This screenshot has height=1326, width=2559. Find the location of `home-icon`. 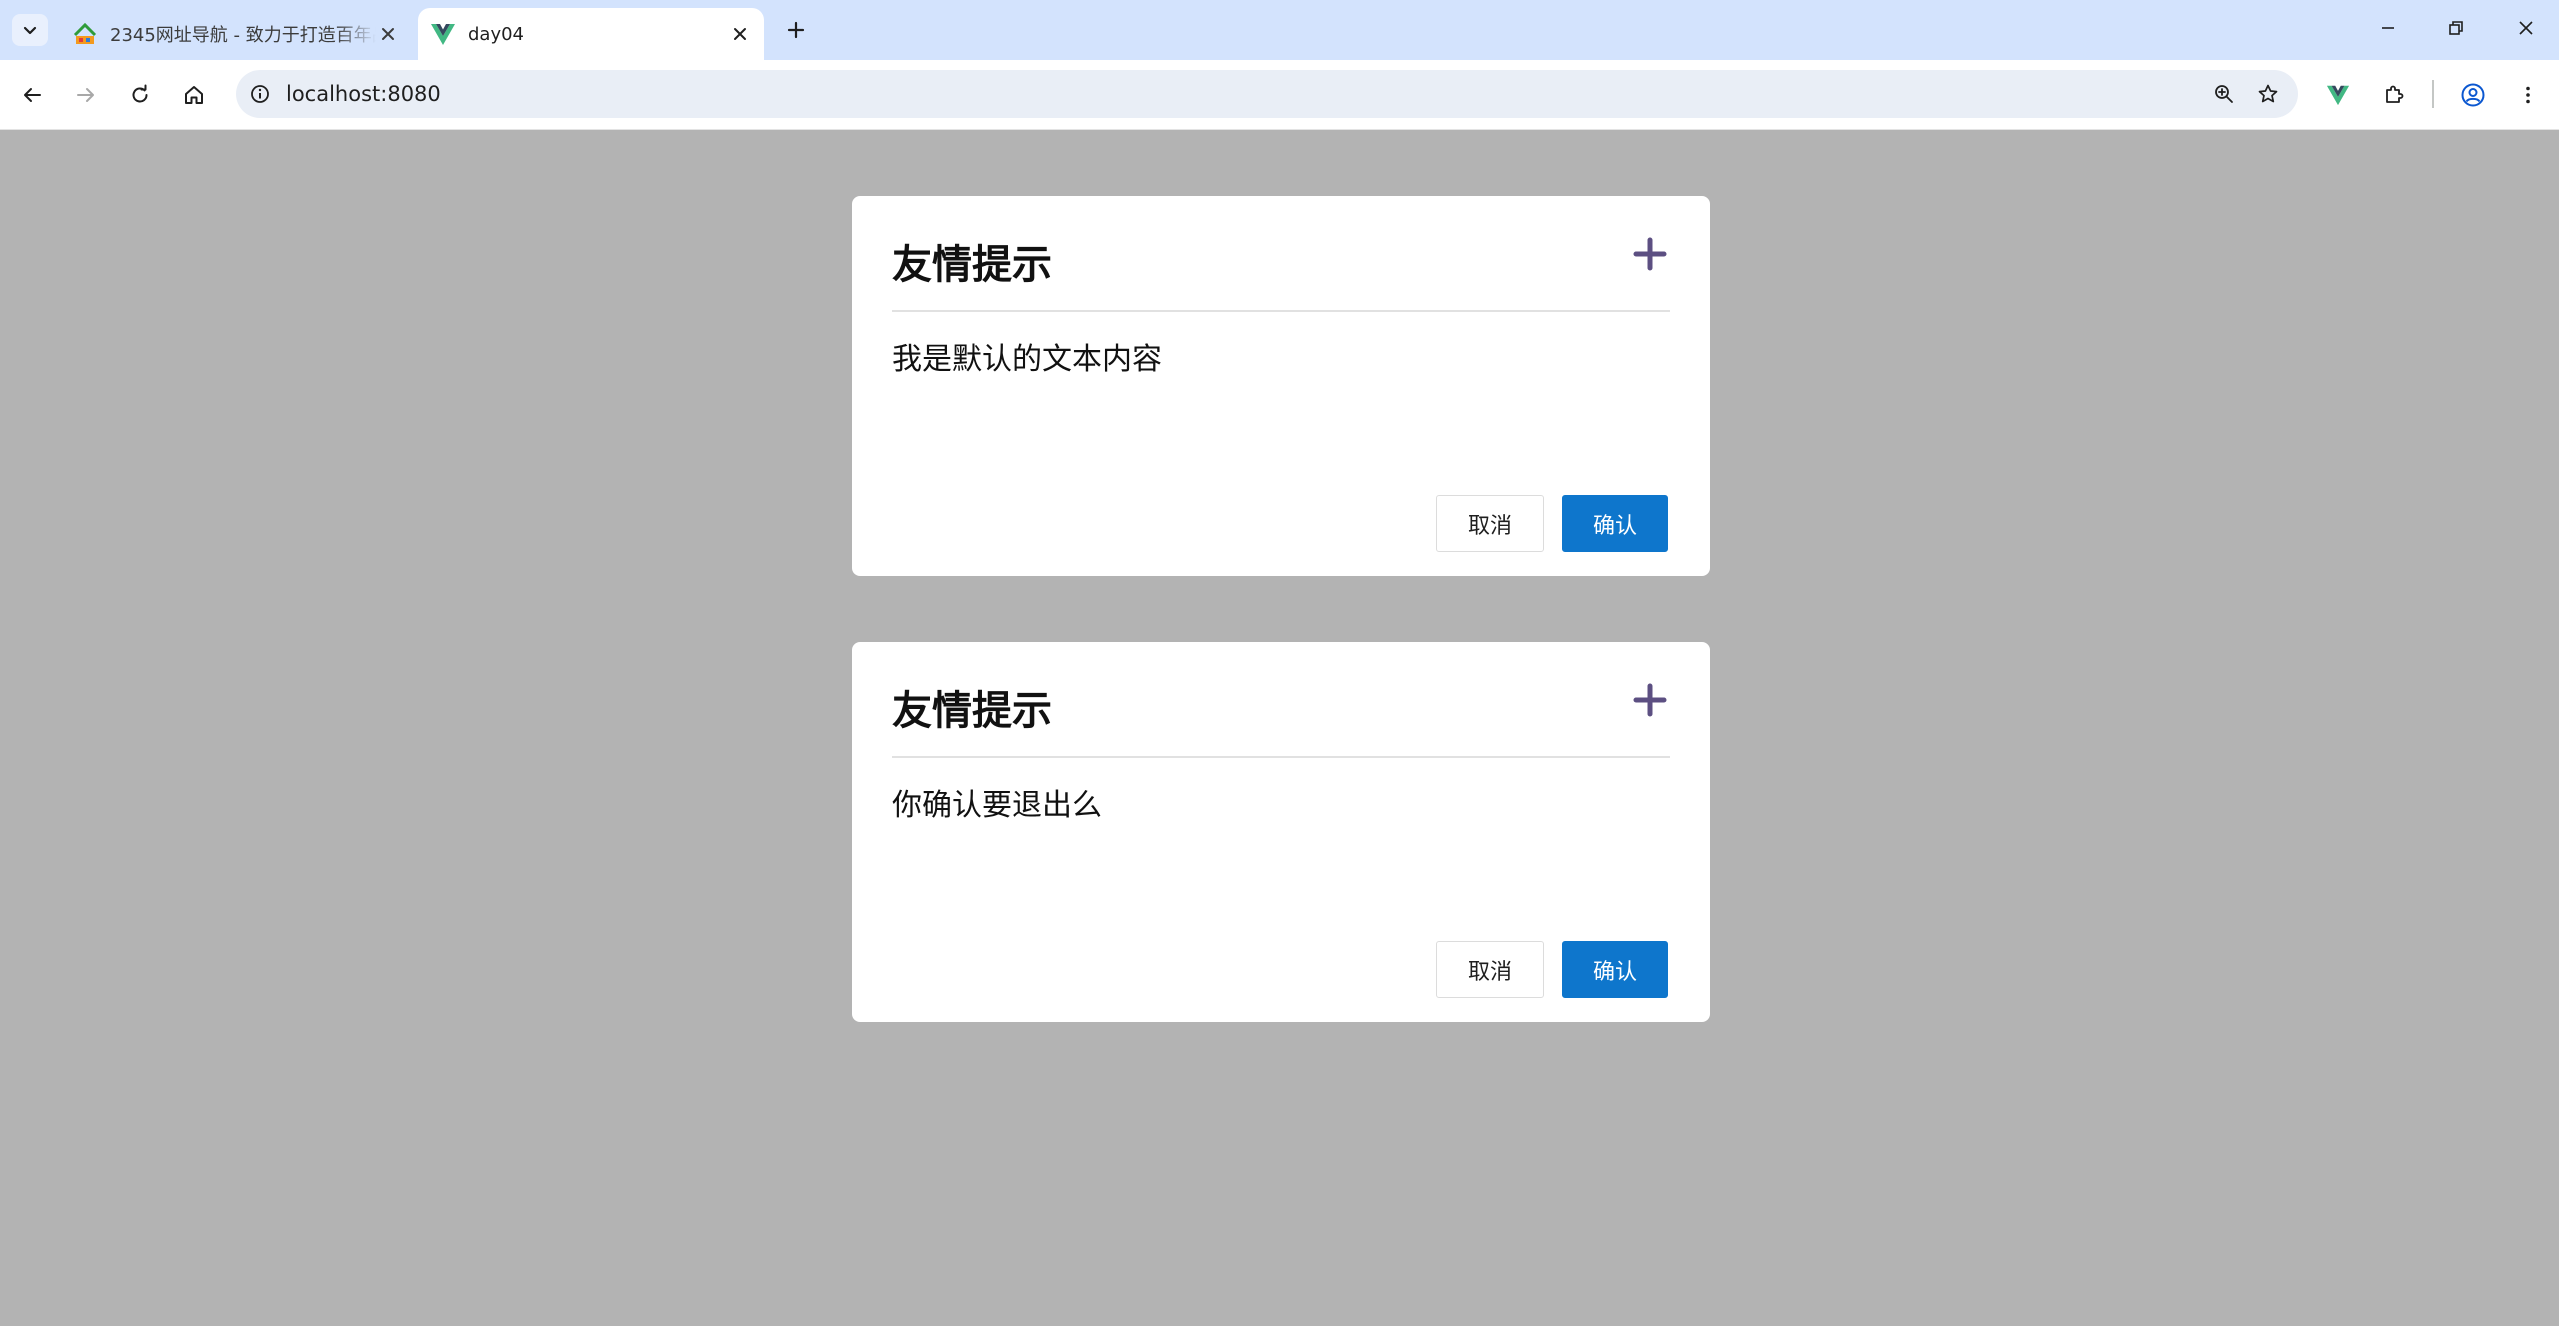

home-icon is located at coordinates (194, 95).